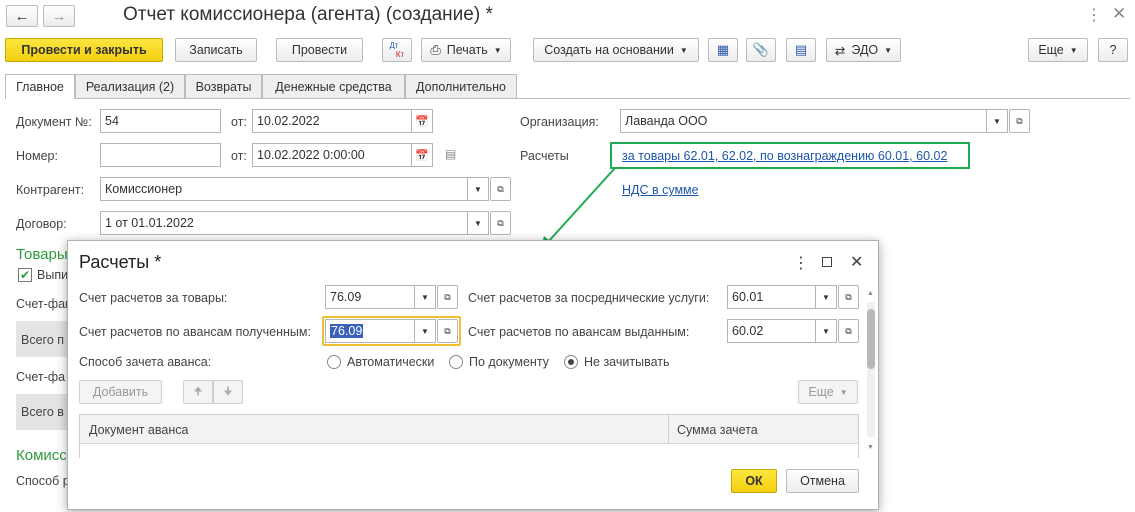  Describe the element at coordinates (668, 429) in the screenshot. I see `table-header-divider` at that location.